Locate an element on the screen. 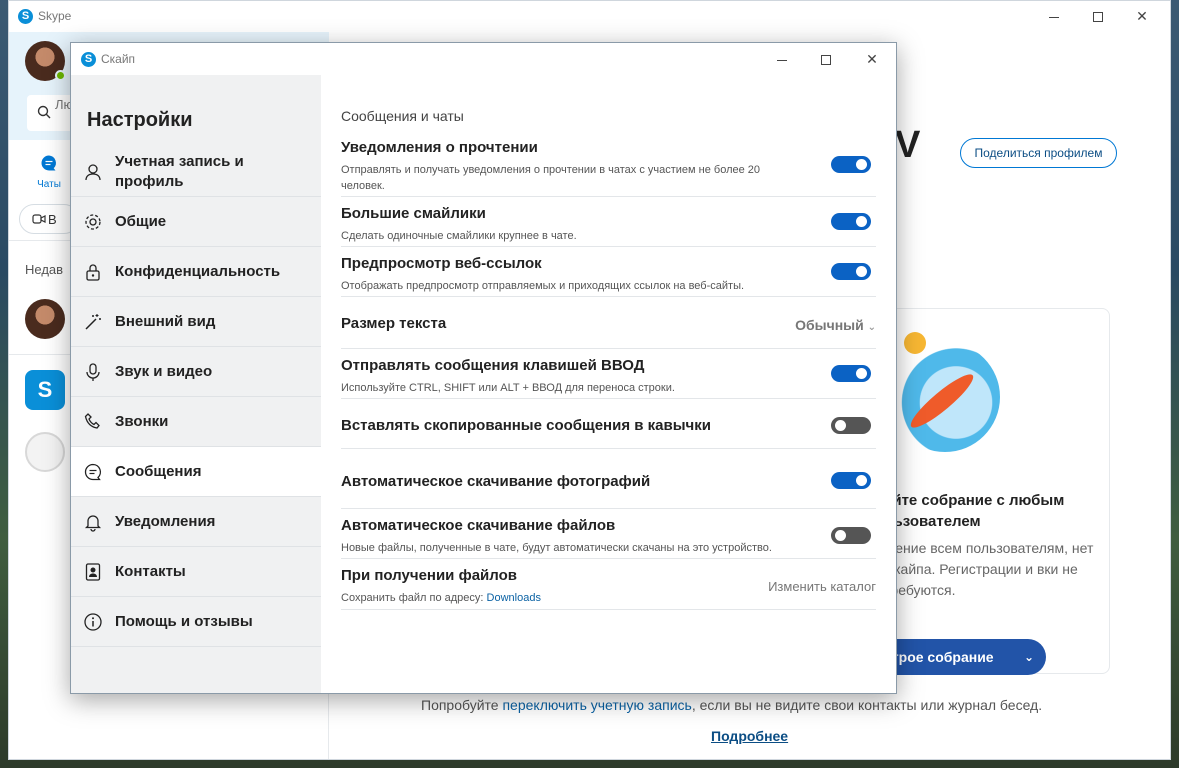  menu-label: Сообщения is located at coordinates (158, 471).